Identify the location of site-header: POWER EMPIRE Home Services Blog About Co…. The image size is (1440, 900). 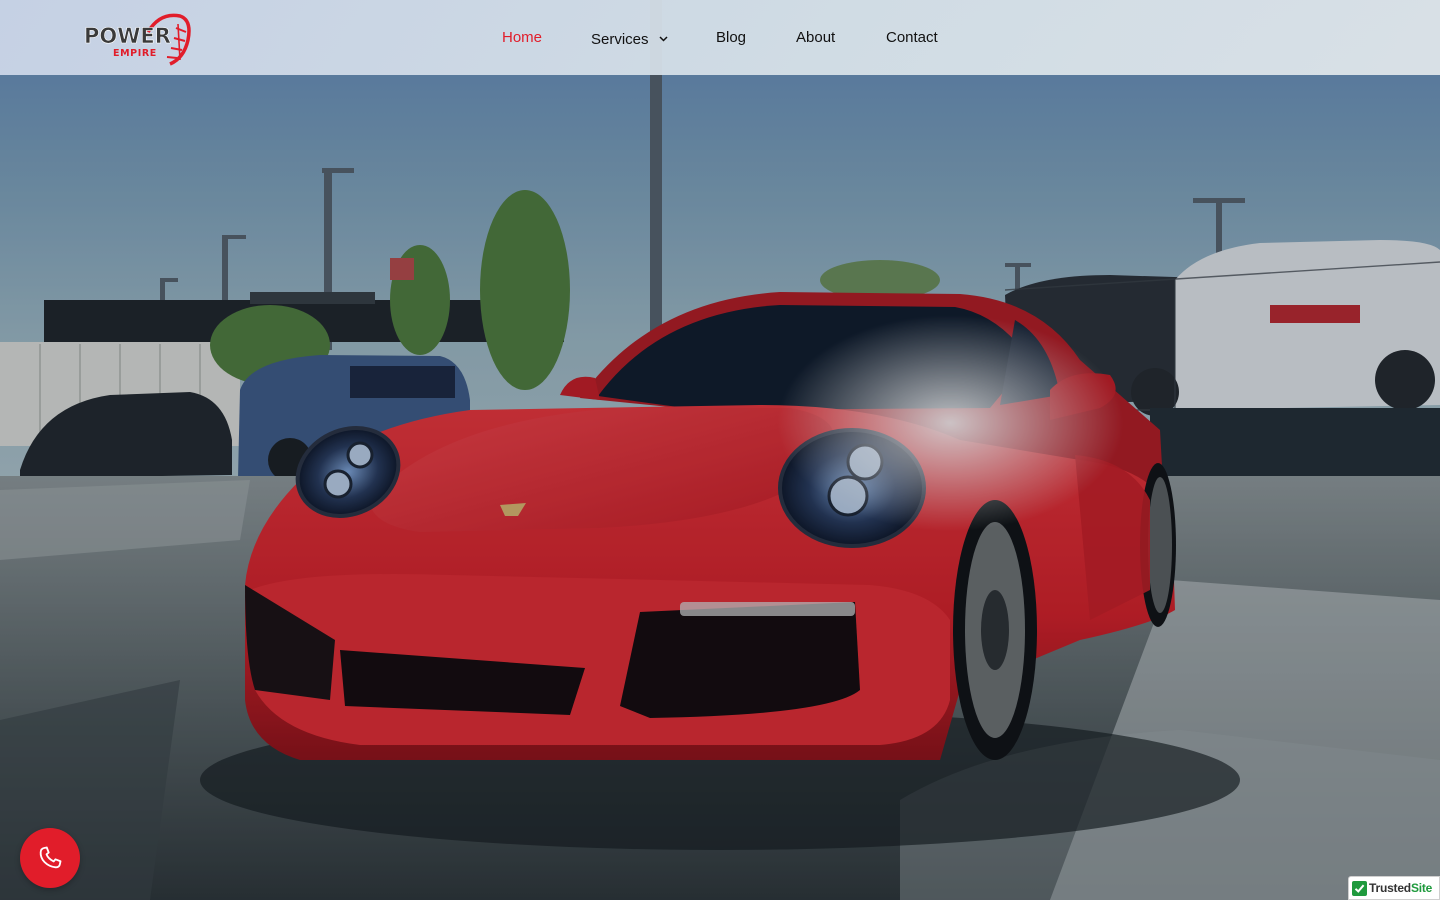
(720, 37).